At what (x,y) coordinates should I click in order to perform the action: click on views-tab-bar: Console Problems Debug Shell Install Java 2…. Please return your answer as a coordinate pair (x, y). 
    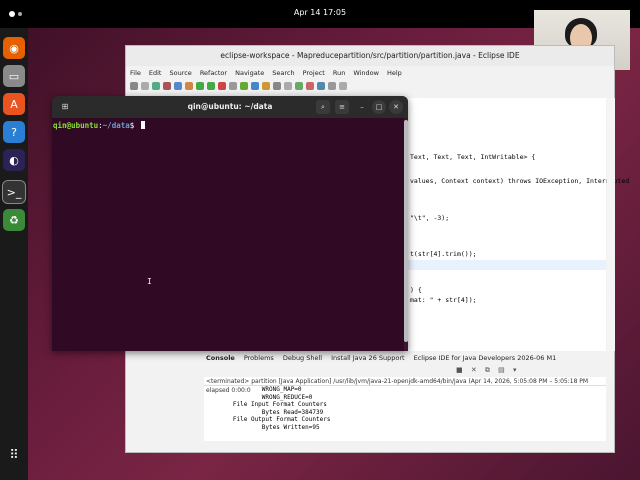
    Looking at the image, I should click on (405, 358).